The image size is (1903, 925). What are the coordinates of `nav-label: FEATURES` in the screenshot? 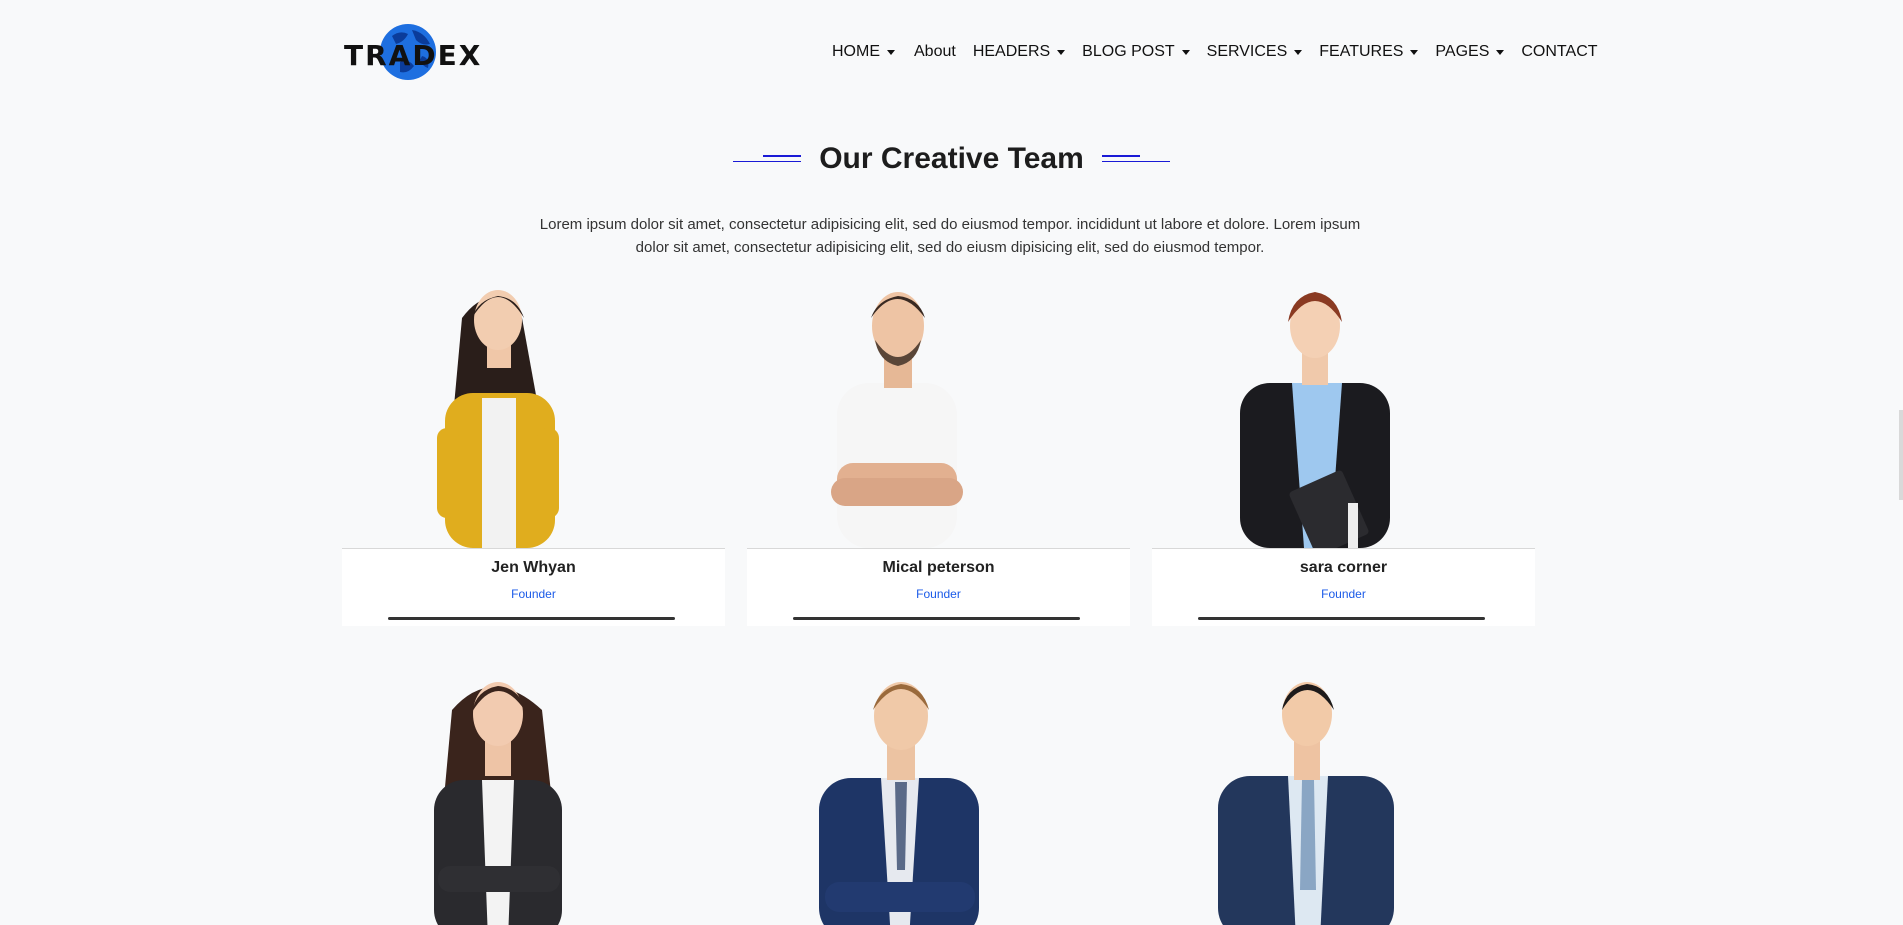 It's located at (1361, 51).